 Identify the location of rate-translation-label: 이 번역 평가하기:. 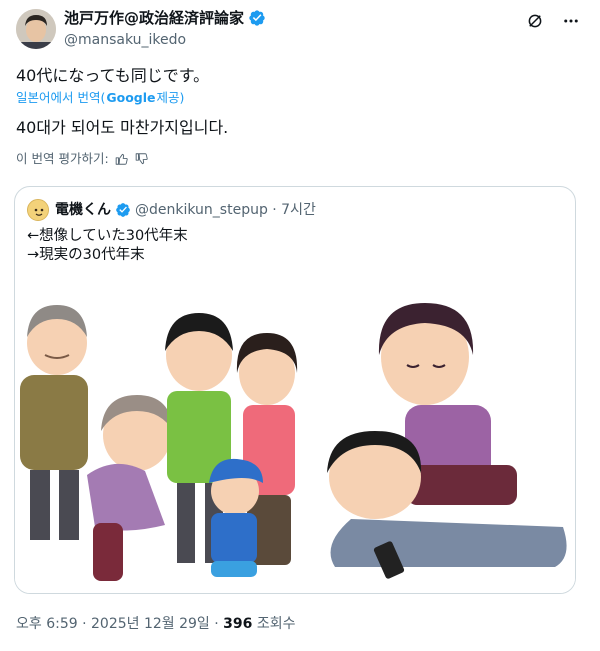
(62, 158).